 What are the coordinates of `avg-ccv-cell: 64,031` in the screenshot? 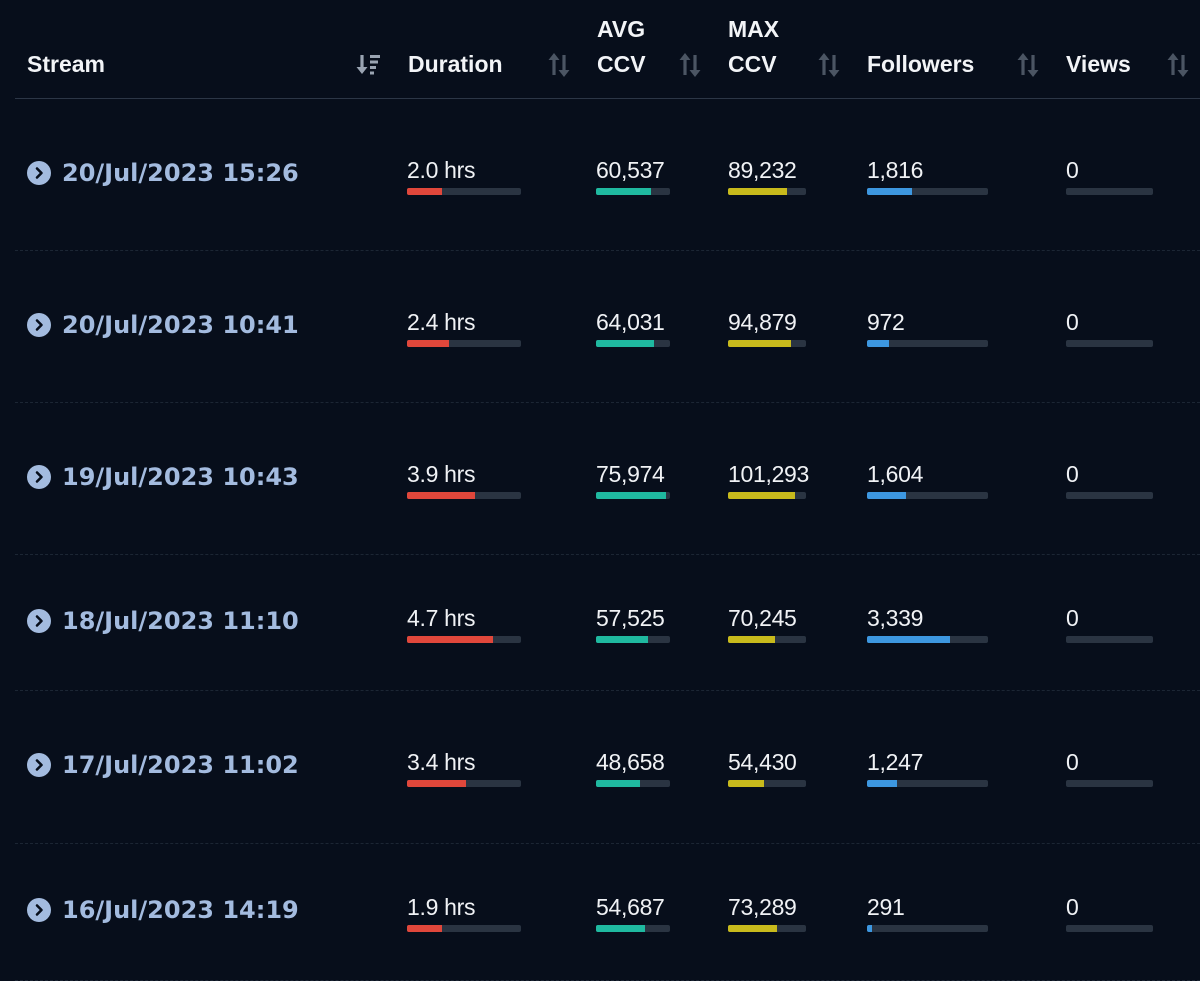 It's located at (633, 328).